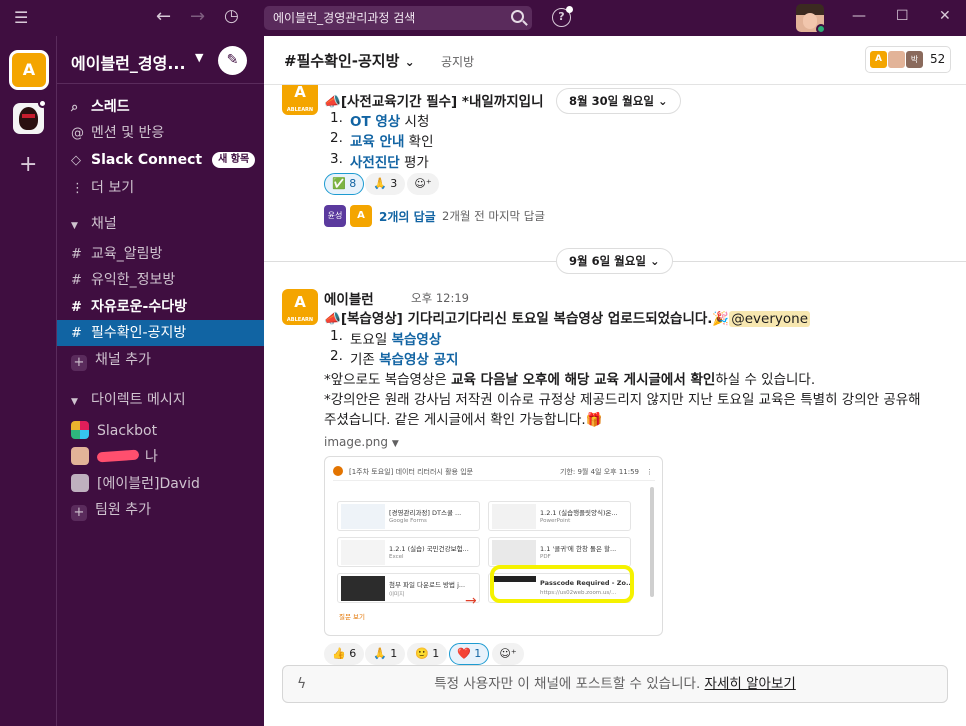  What do you see at coordinates (377, 142) in the screenshot?
I see `edu-guide-link: 교육 안내` at bounding box center [377, 142].